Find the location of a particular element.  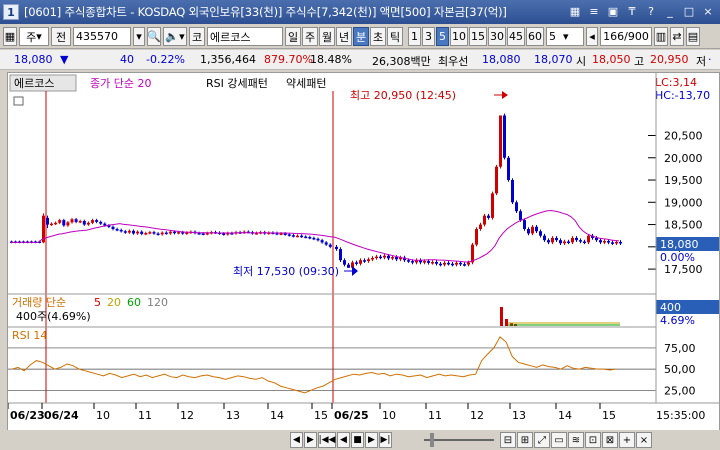

zoom-icon-4: ≋ is located at coordinates (576, 440).